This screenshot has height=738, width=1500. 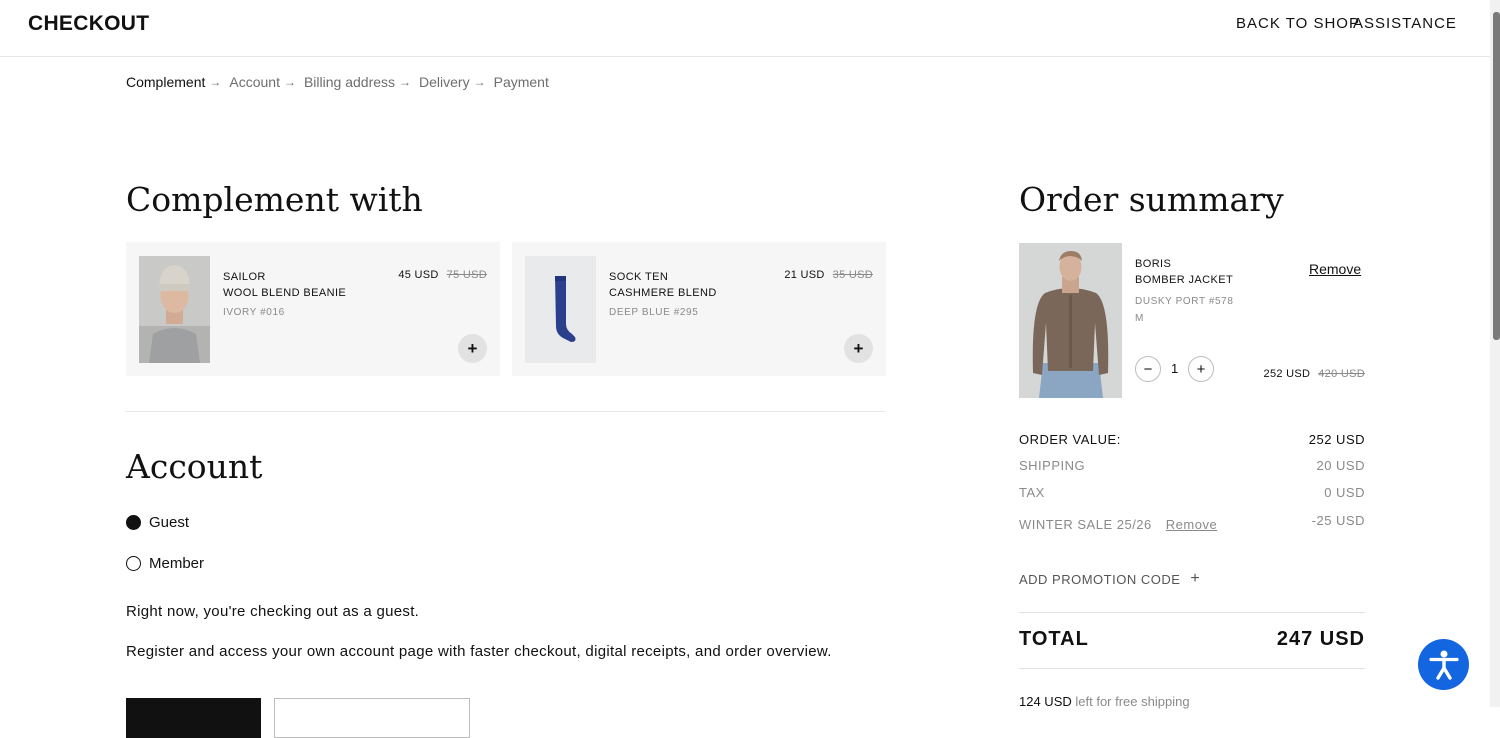 What do you see at coordinates (1184, 310) in the screenshot?
I see `summary-product-variant: DUSKY PORT #578 M` at bounding box center [1184, 310].